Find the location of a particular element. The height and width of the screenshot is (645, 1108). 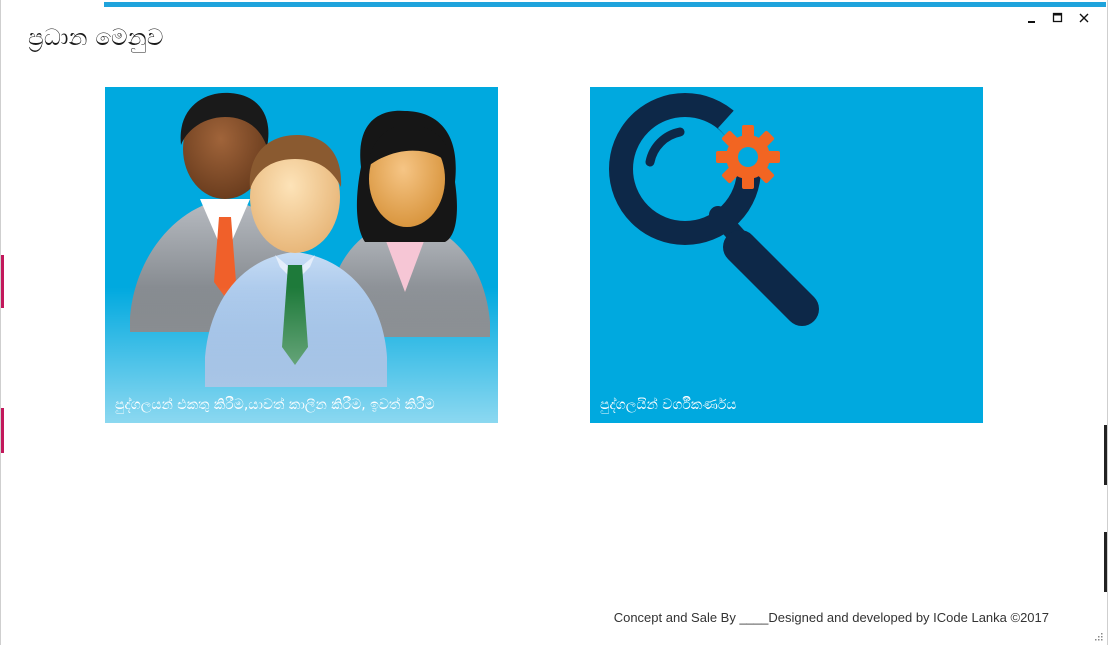

tile-label: පුද්ගලයින් වර්ගීකර්ණය is located at coordinates (668, 405).